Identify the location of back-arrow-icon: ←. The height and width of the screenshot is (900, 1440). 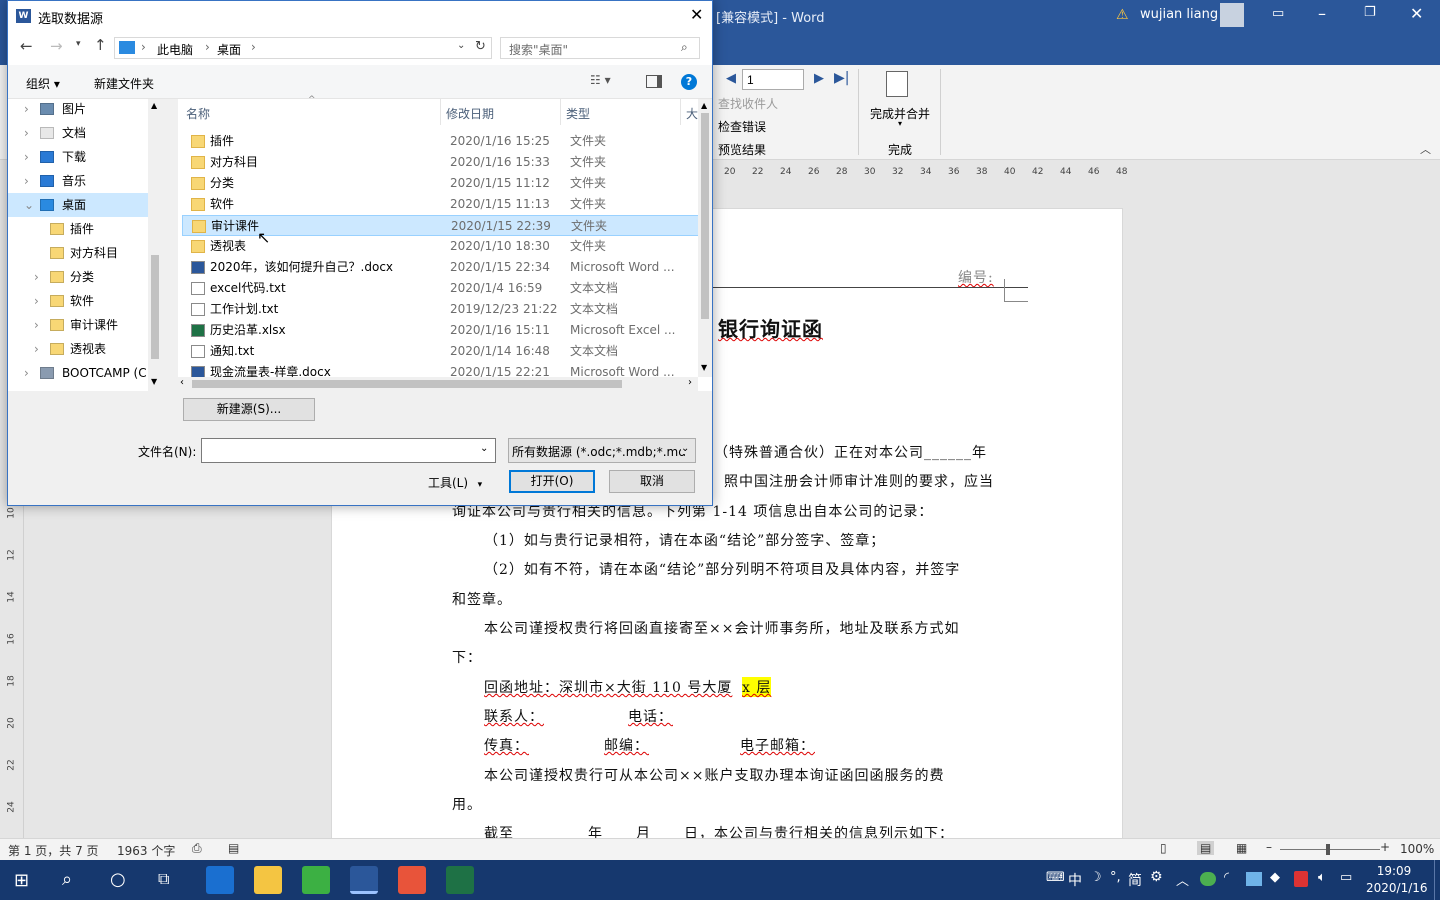
(26, 46).